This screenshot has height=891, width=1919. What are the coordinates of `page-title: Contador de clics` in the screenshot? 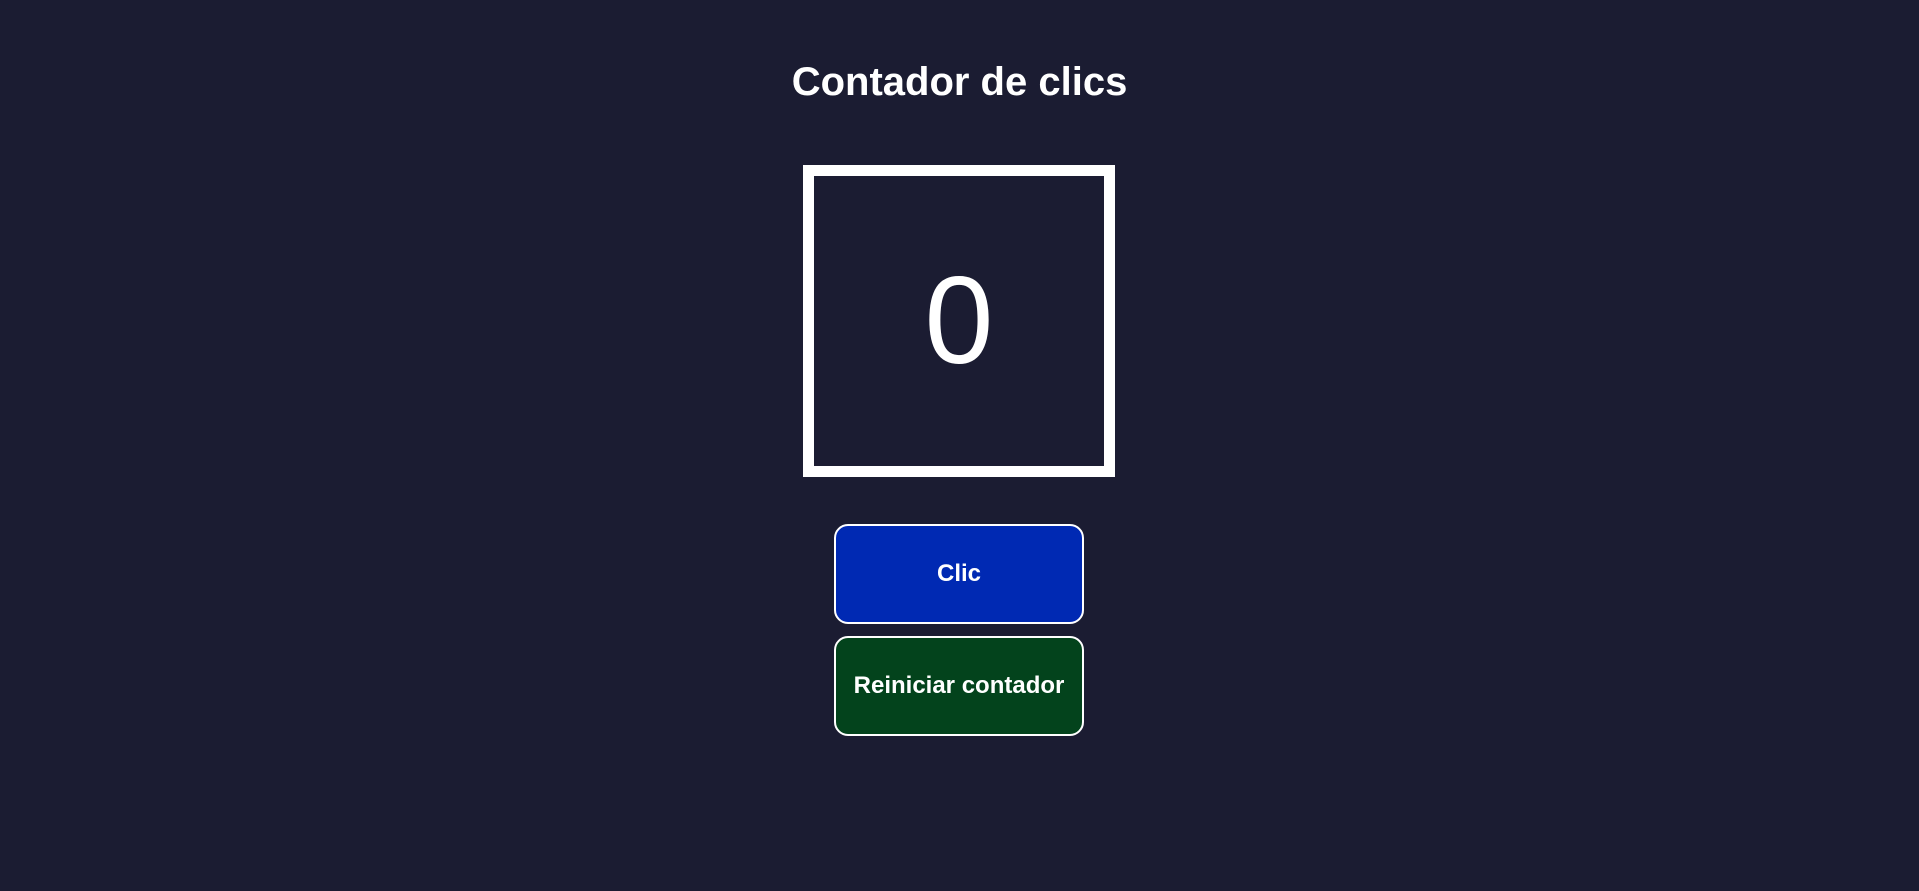 It's located at (959, 82).